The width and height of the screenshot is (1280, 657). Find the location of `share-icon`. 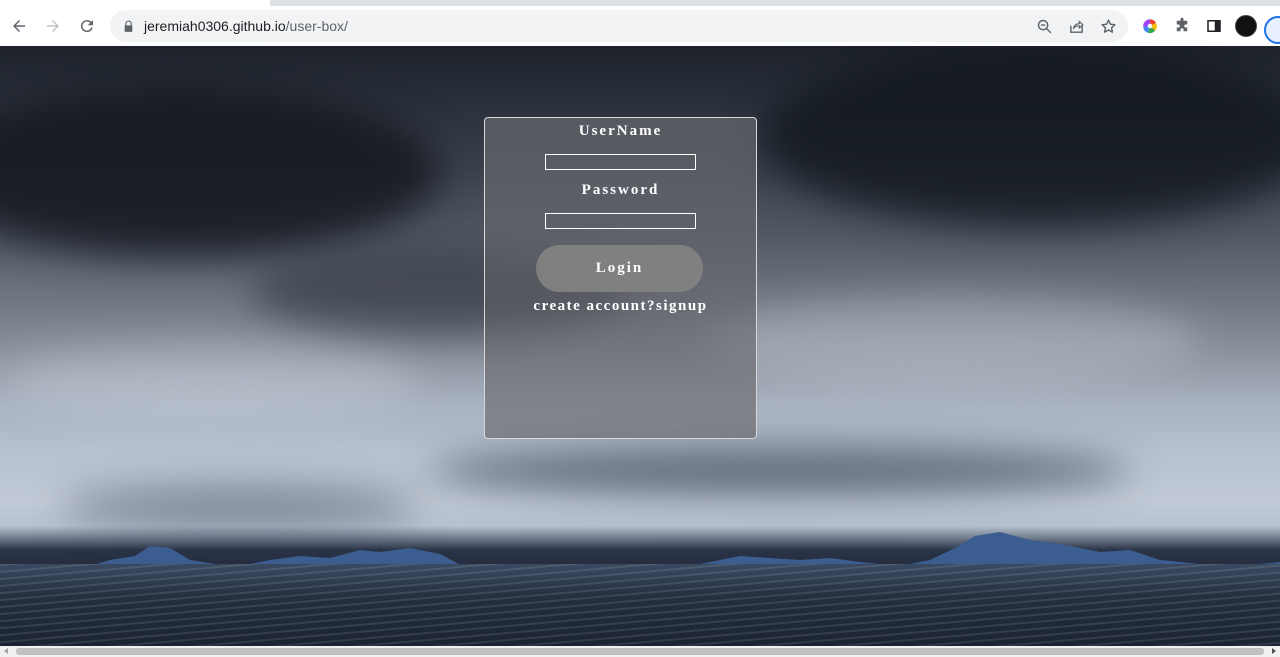

share-icon is located at coordinates (1076, 26).